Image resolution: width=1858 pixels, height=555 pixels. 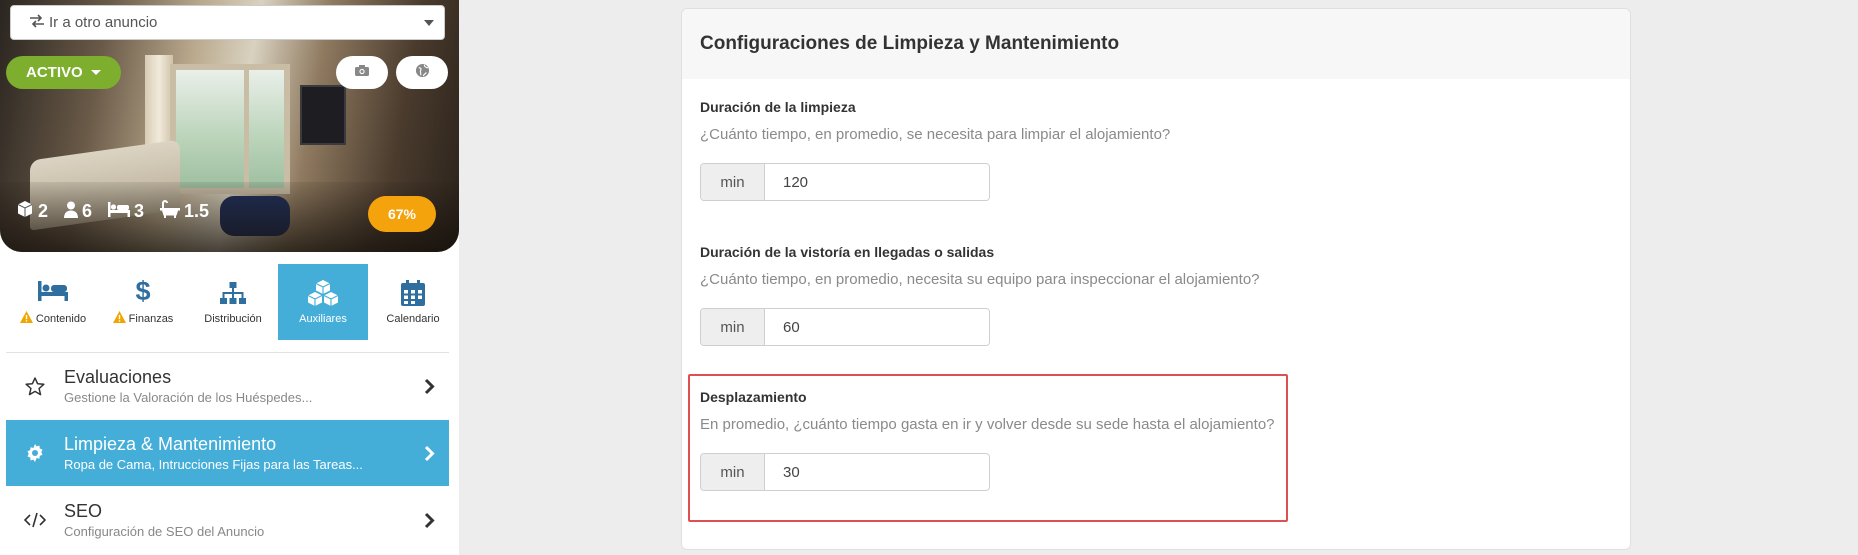 I want to click on stat-guests: 6, so click(x=78, y=211).